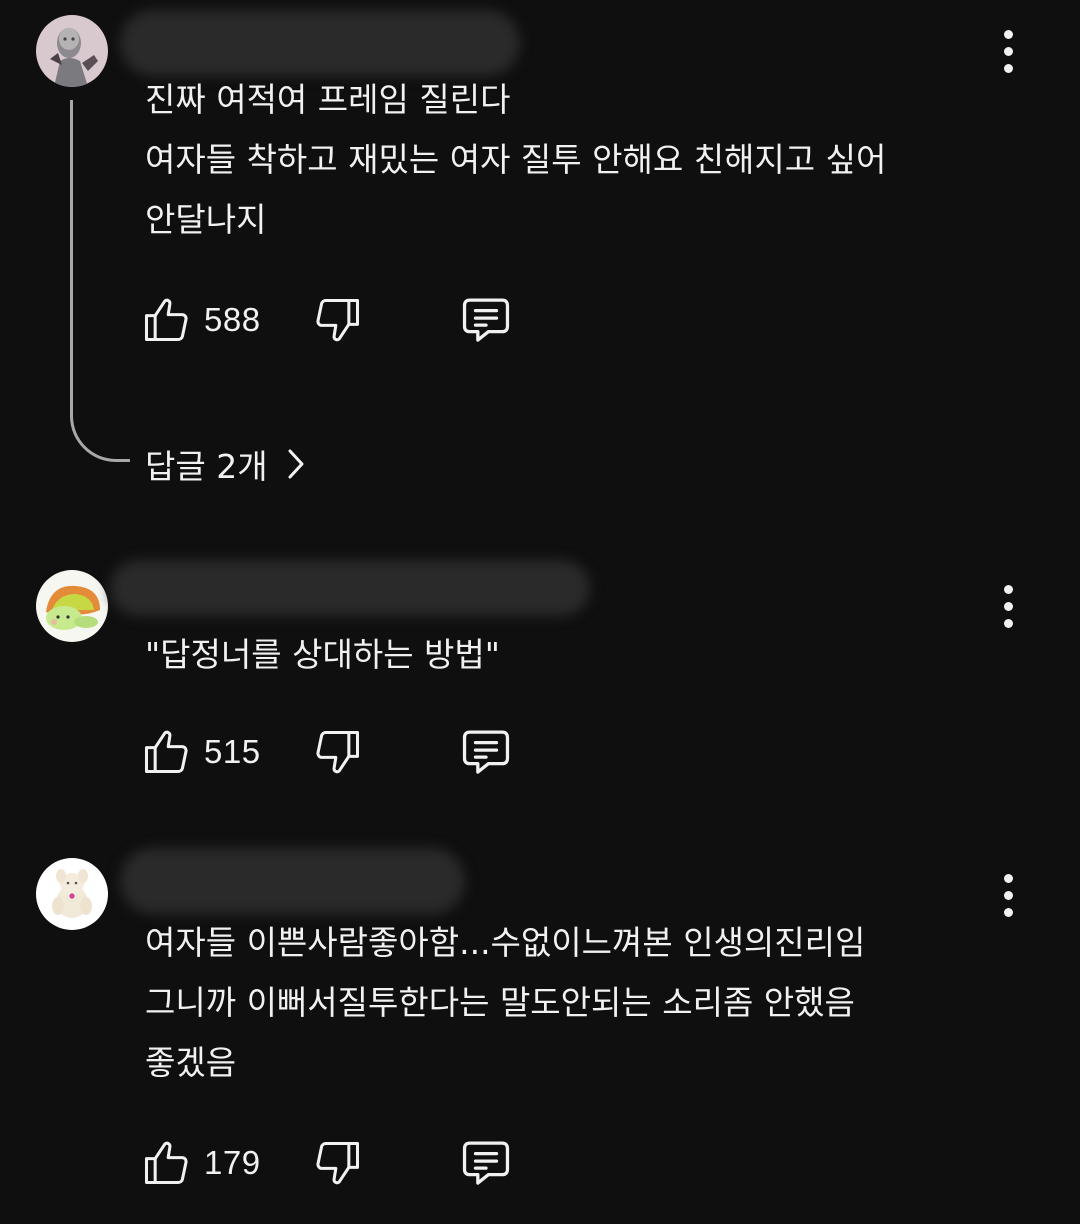  I want to click on comment-text-line: 그니까 이뻐서질투한다는 말도안되는 소리좀 안했음, so click(500, 1002).